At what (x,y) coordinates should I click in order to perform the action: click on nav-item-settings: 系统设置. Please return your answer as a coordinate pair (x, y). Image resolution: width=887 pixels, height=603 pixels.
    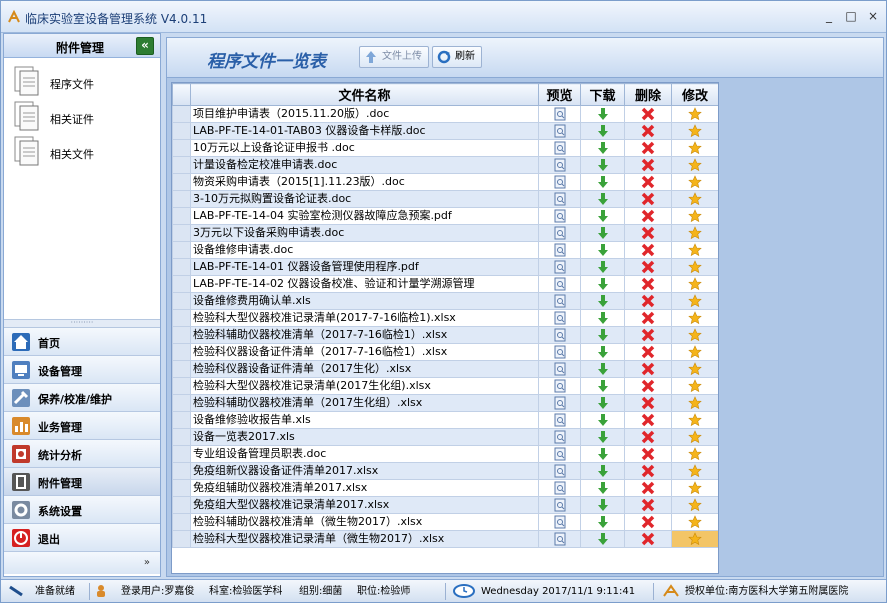
    Looking at the image, I should click on (82, 510).